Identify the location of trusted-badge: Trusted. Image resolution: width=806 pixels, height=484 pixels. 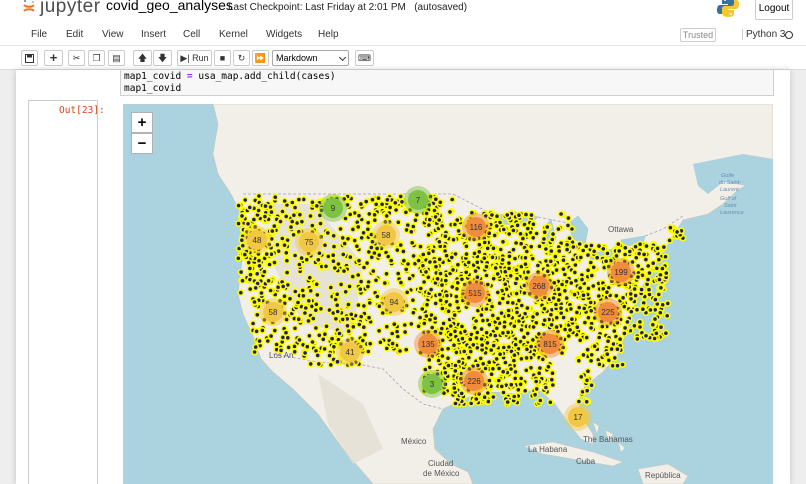
(698, 35).